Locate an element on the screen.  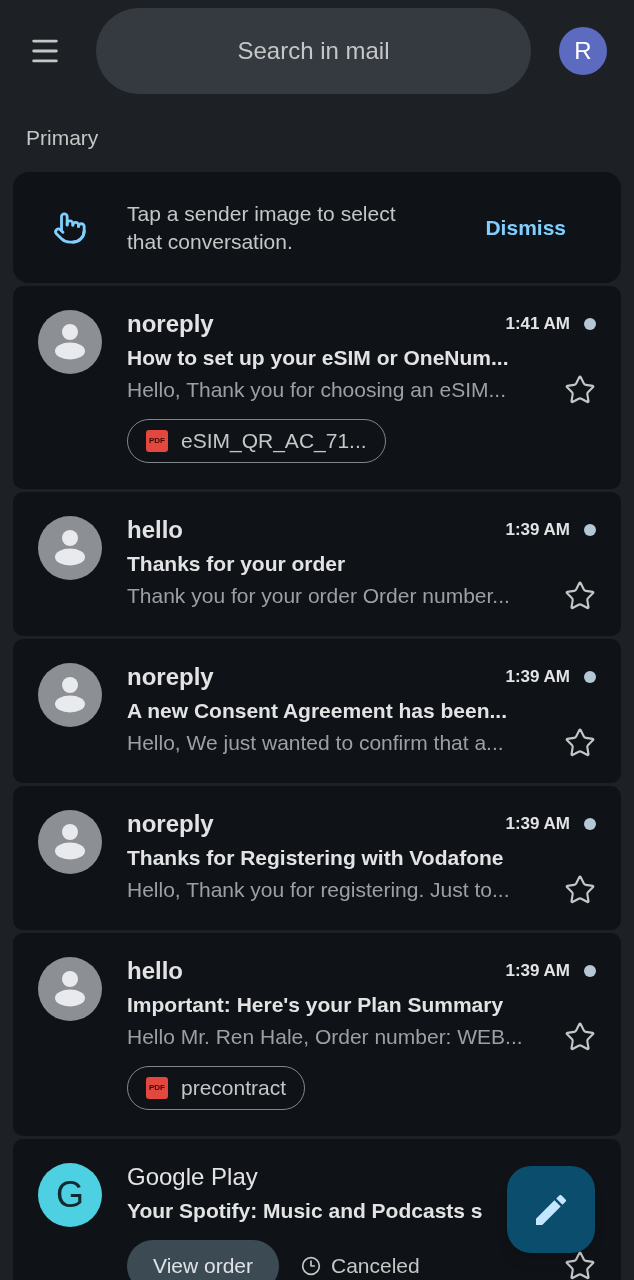
order-status: Canceled is located at coordinates (375, 1266).